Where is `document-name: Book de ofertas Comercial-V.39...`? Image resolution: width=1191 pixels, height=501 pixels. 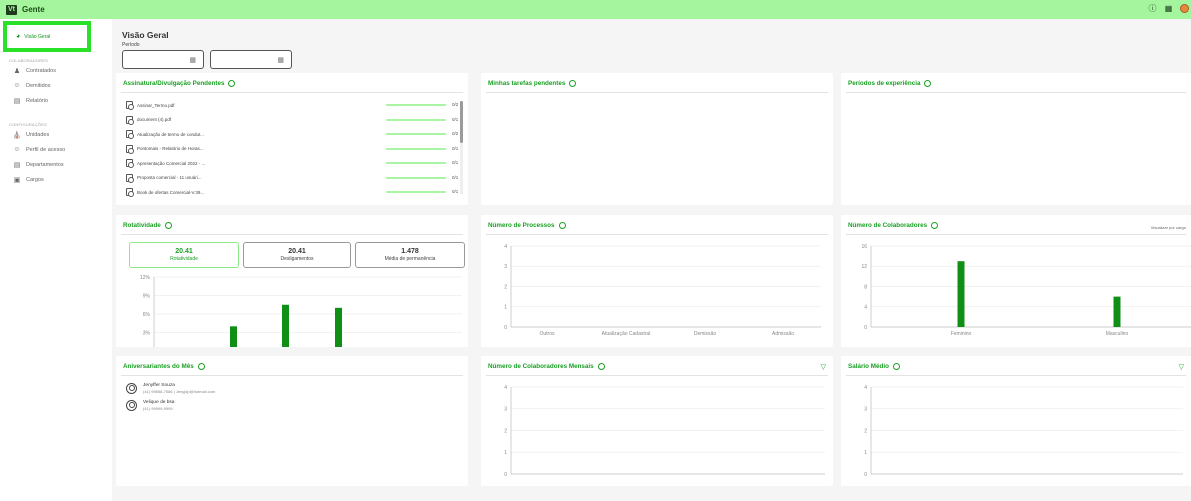 document-name: Book de ofertas Comercial-V.39... is located at coordinates (171, 192).